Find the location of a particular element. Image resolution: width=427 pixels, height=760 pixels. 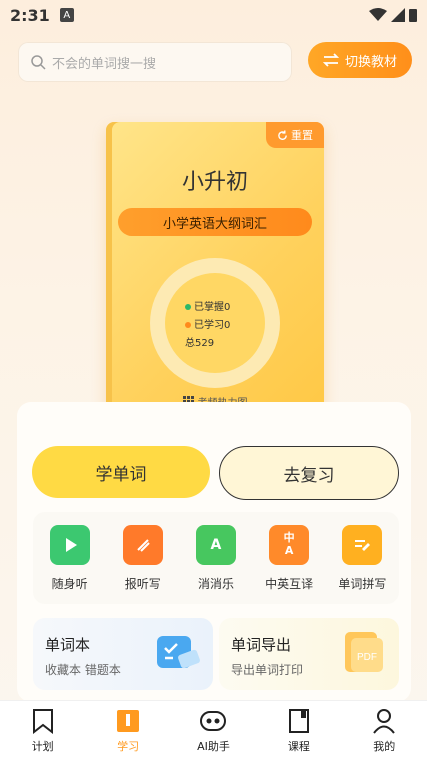

refresh-icon is located at coordinates (282, 134).